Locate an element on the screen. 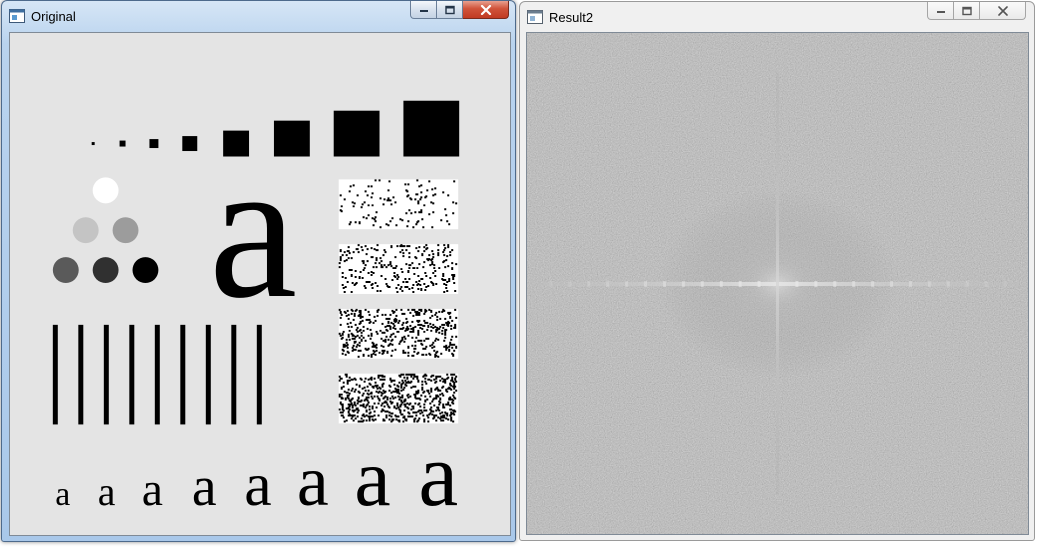 The height and width of the screenshot is (547, 1042). titlebar: Result2 is located at coordinates (777, 17).